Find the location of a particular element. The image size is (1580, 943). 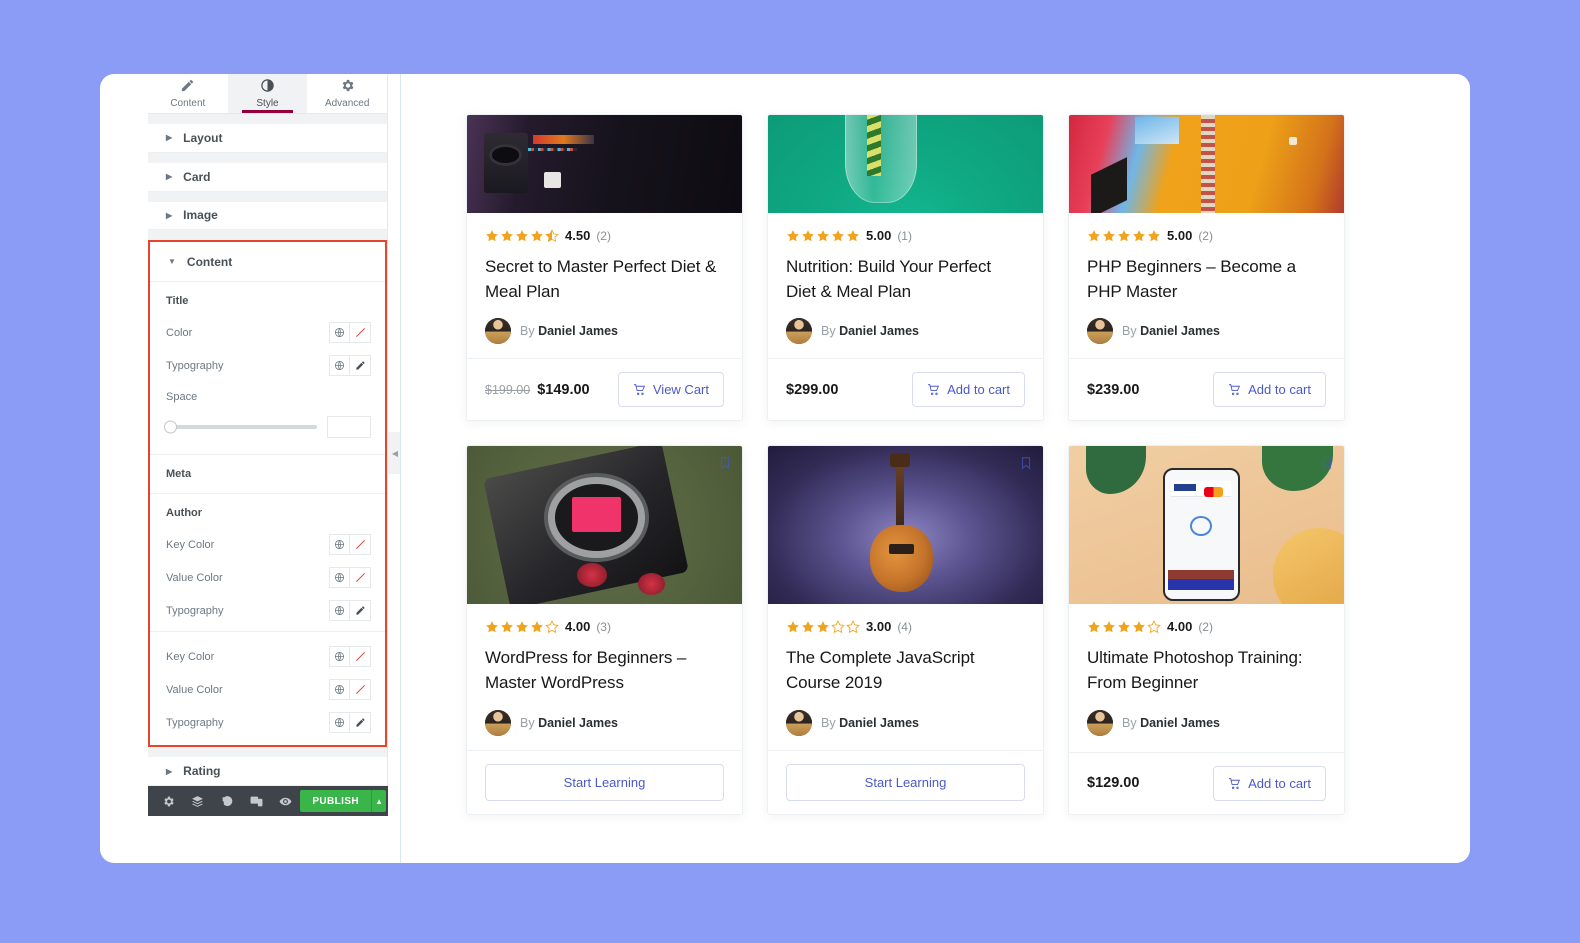

title-color-row: Color is located at coordinates (267, 332).